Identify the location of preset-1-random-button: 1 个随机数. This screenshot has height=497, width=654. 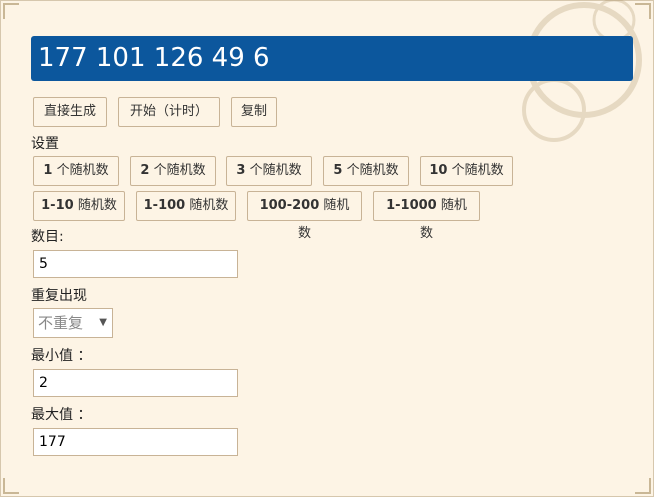
(76, 171).